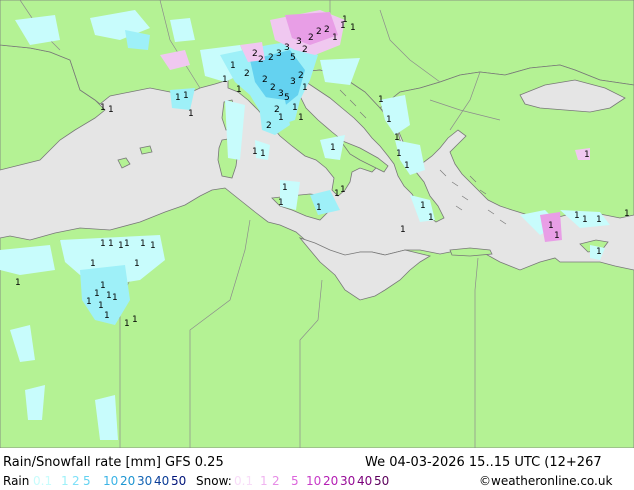 The image size is (634, 490). What do you see at coordinates (382, 481) in the screenshot?
I see `snow-scale-value: 50` at bounding box center [382, 481].